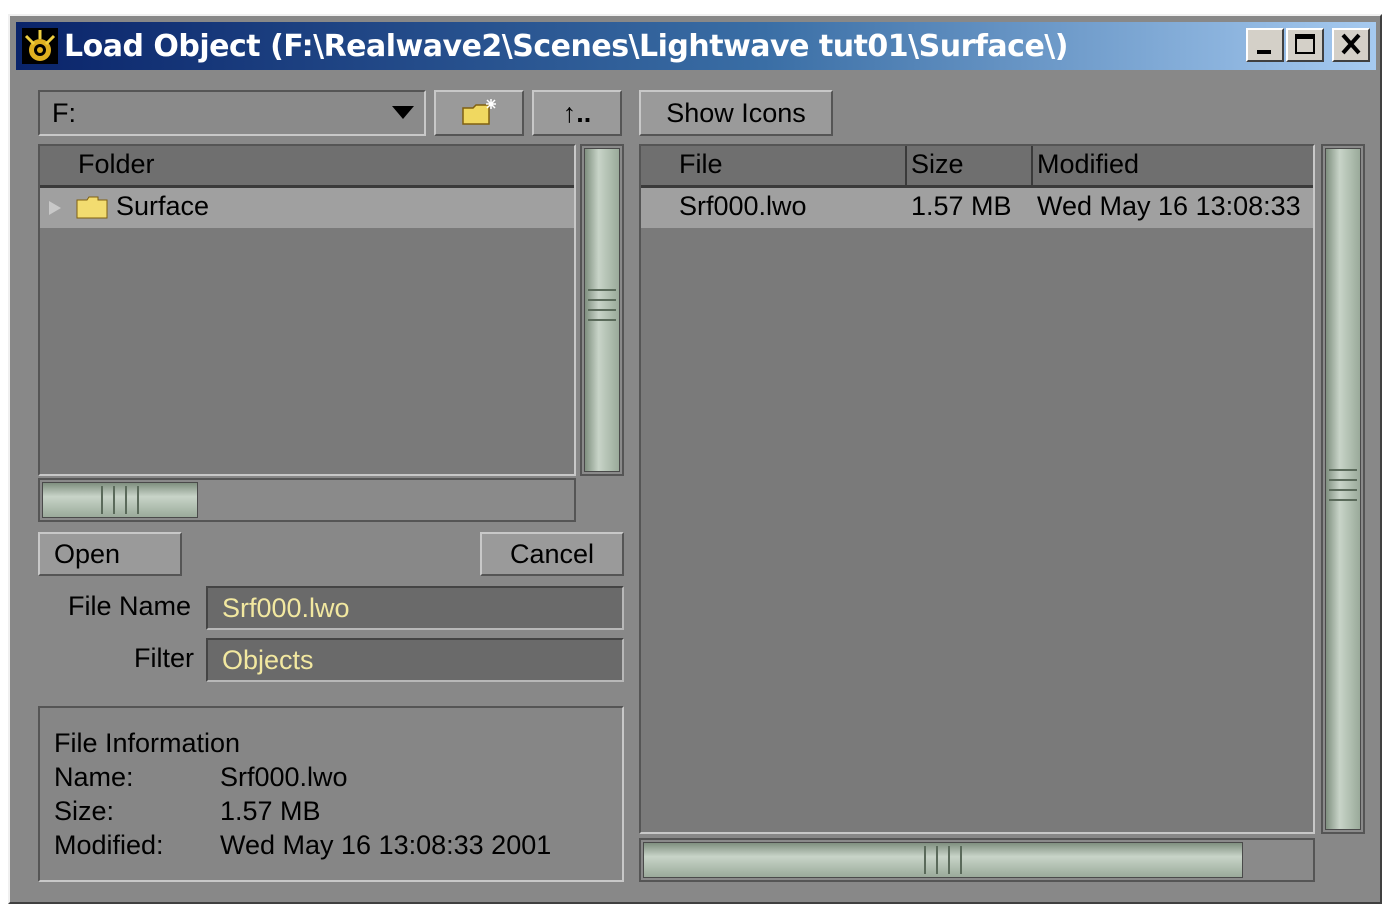  Describe the element at coordinates (268, 659) in the screenshot. I see `filter-value: Objects` at that location.